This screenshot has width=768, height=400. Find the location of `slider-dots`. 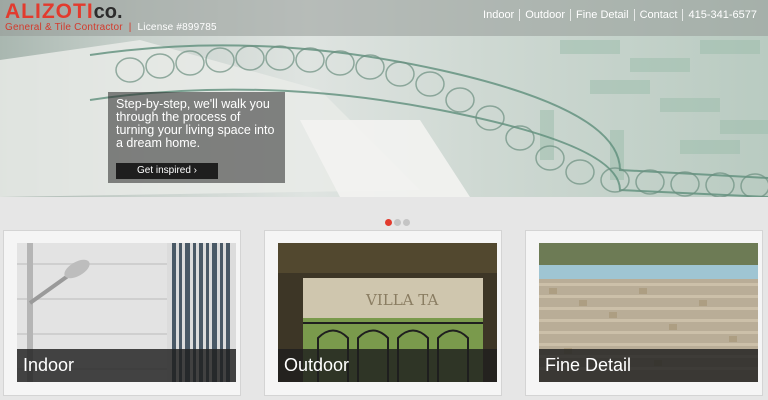

slider-dots is located at coordinates (397, 222).